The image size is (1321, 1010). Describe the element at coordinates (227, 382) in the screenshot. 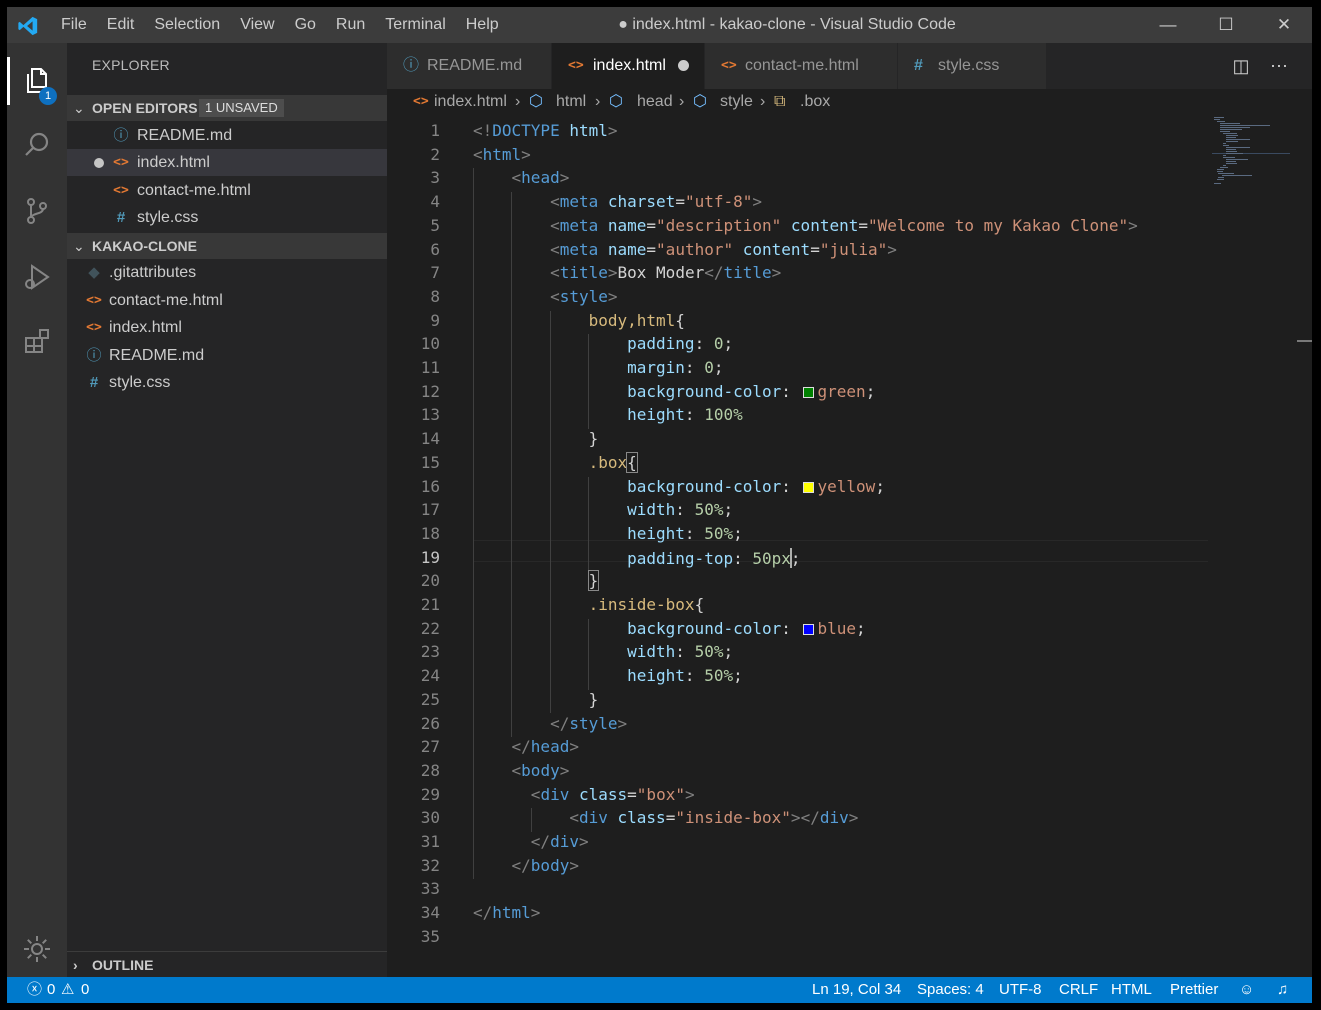

I see `file-item: # style.css` at that location.